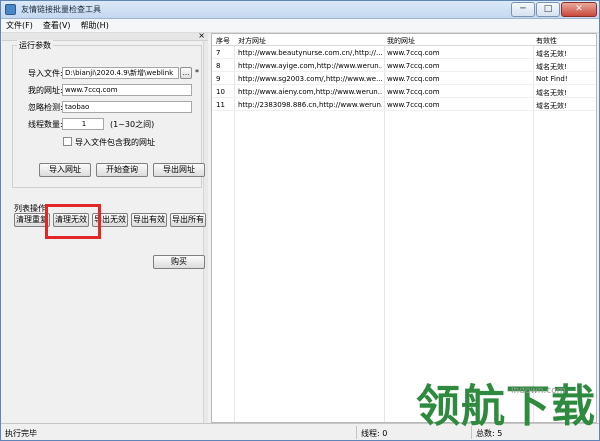 The image size is (600, 441). Describe the element at coordinates (523, 9) in the screenshot. I see `minimize-button: ─` at that location.